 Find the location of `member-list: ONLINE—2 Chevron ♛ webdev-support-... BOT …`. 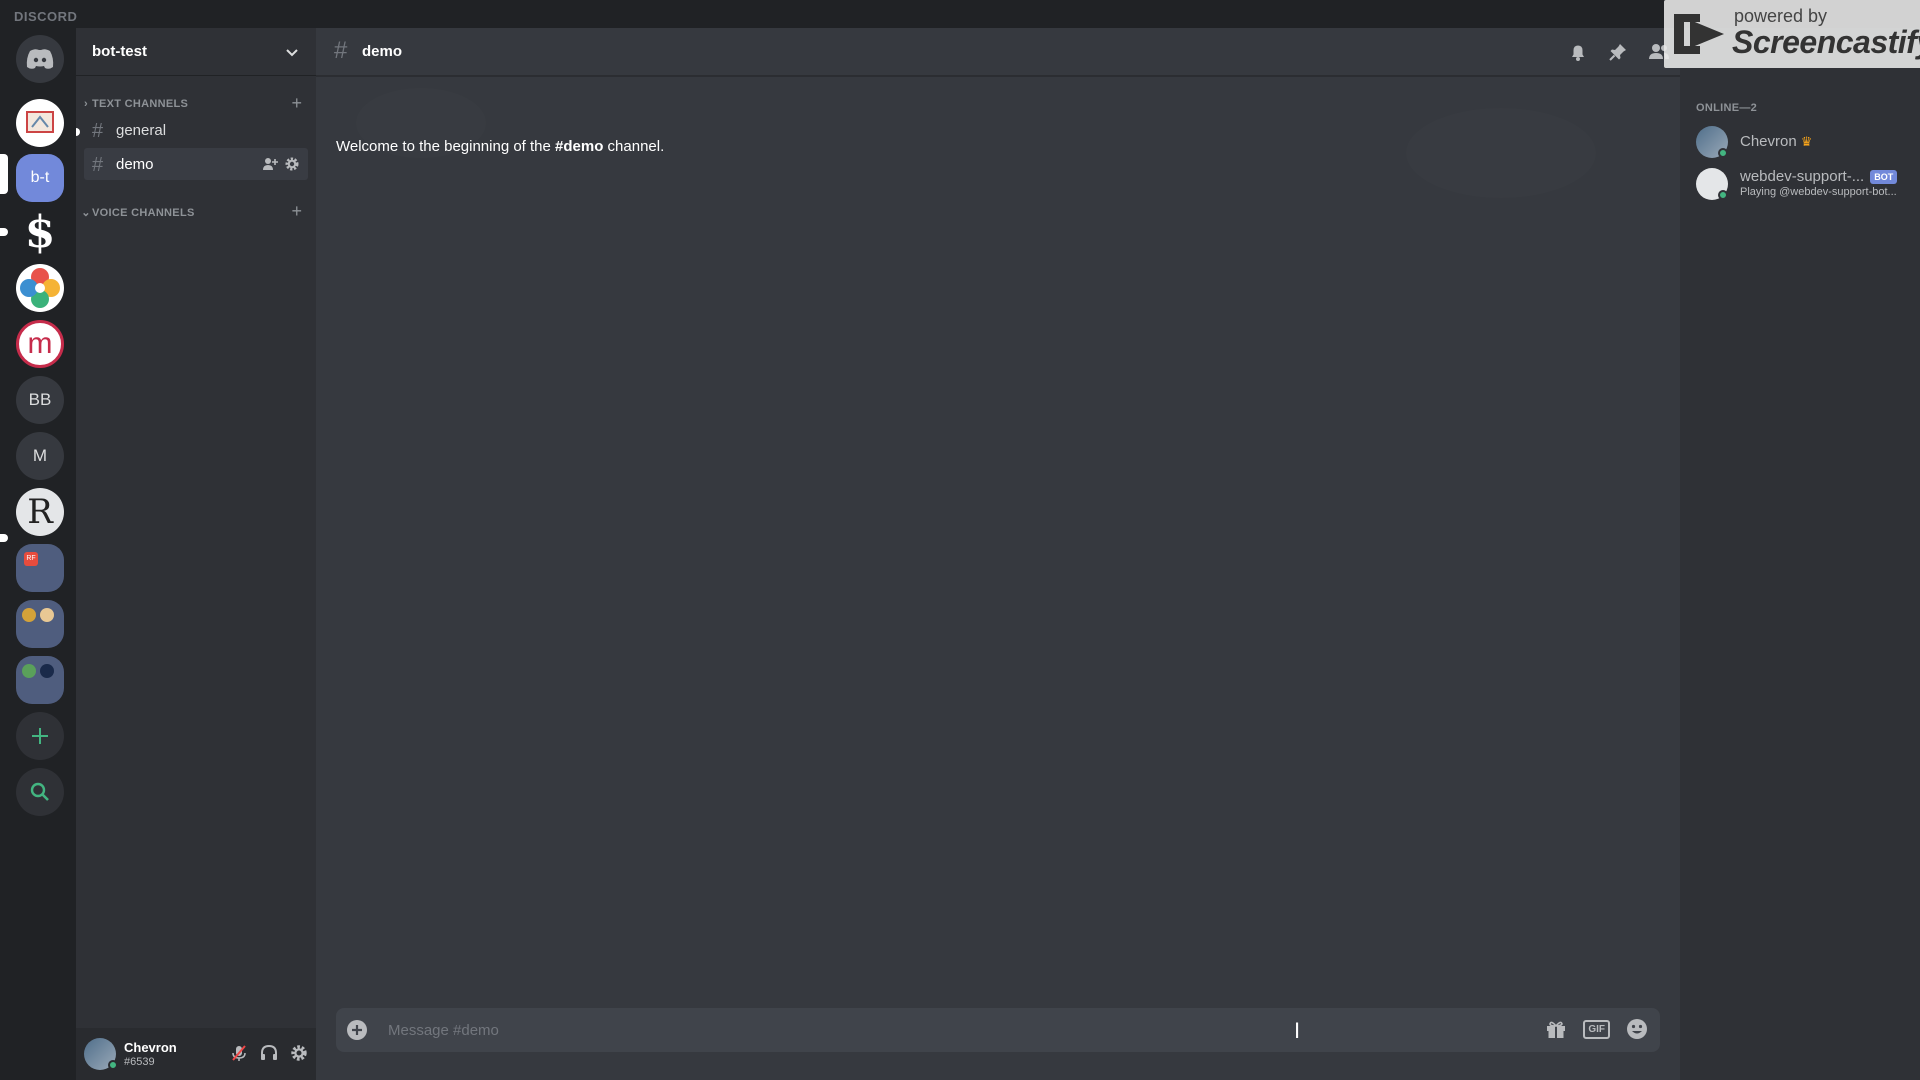

member-list: ONLINE—2 Chevron ♛ webdev-support-... BOT … is located at coordinates (1800, 554).